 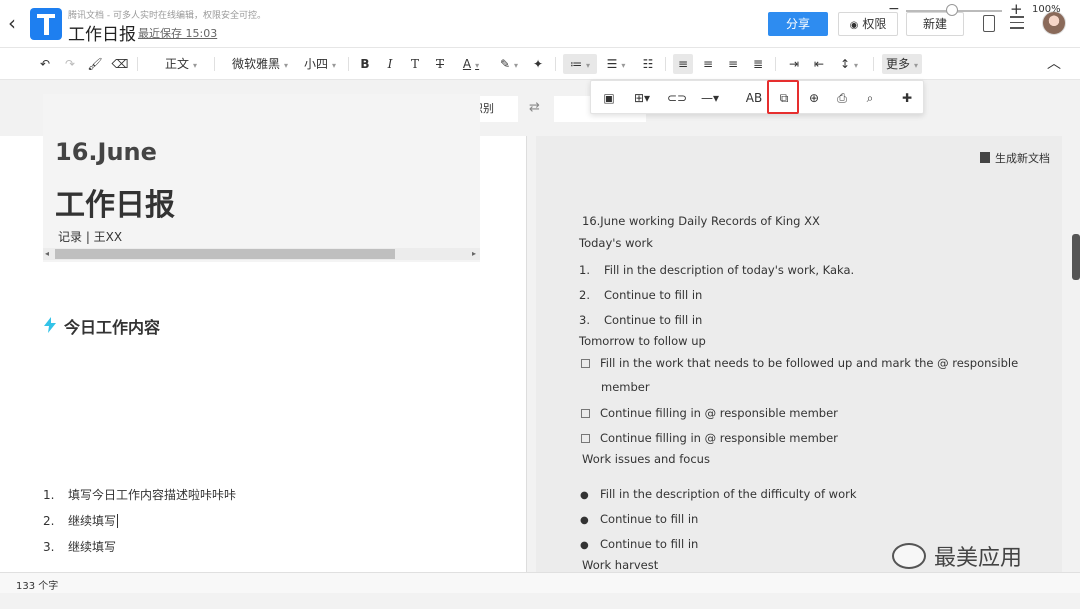 I want to click on clear-format-icon: ⌫, so click(x=120, y=64).